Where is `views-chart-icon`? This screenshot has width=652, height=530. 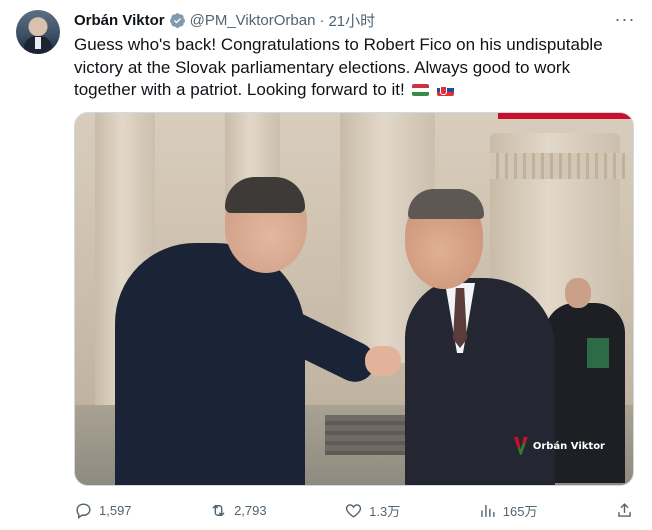 views-chart-icon is located at coordinates (488, 510).